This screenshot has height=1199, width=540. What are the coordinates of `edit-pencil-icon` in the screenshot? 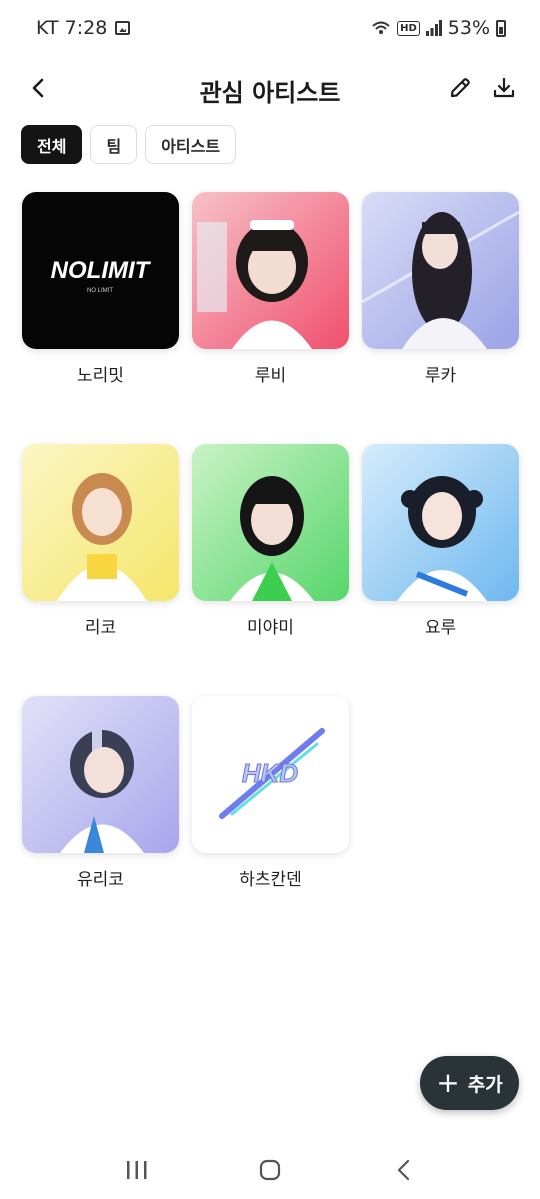 It's located at (460, 88).